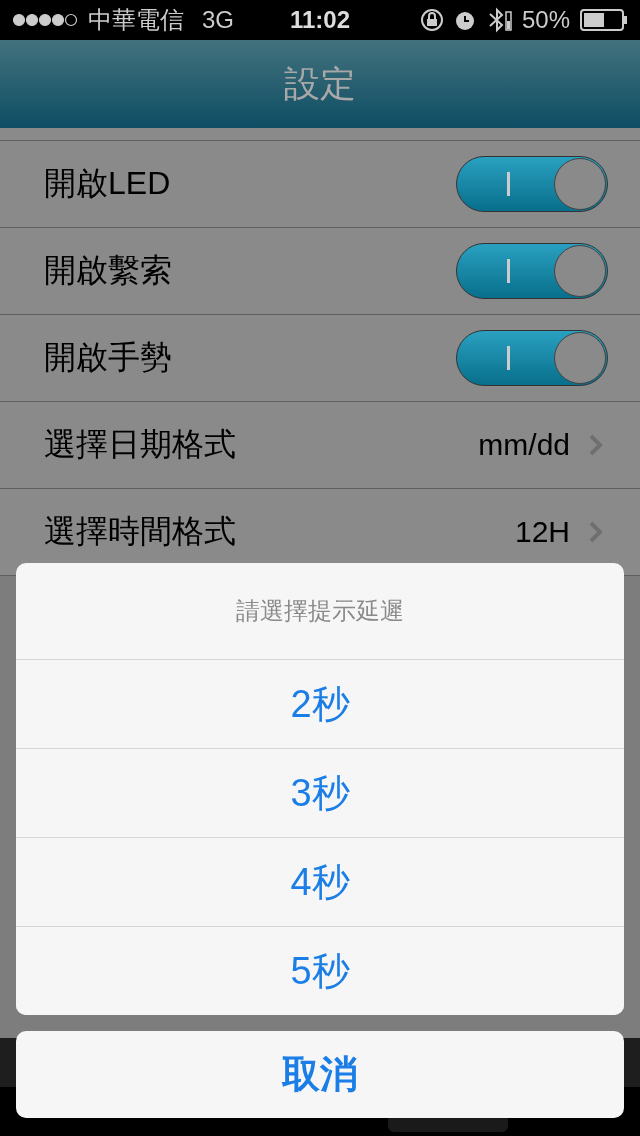 Image resolution: width=640 pixels, height=1136 pixels. What do you see at coordinates (108, 270) in the screenshot?
I see `setting-label: 開啟繫索` at bounding box center [108, 270].